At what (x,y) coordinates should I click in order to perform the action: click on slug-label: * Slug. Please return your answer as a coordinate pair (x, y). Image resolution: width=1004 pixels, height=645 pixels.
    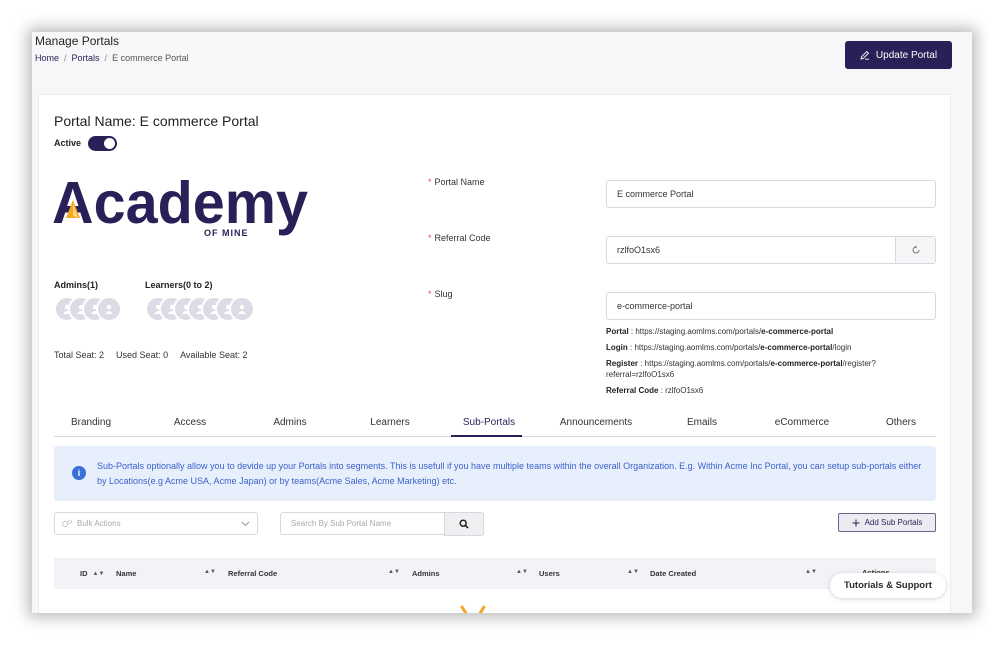
    Looking at the image, I should click on (440, 294).